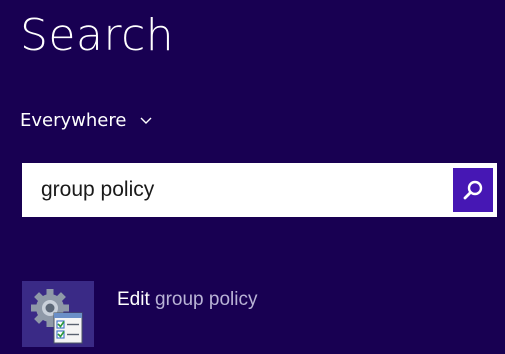  What do you see at coordinates (146, 120) in the screenshot?
I see `chevron-down-icon` at bounding box center [146, 120].